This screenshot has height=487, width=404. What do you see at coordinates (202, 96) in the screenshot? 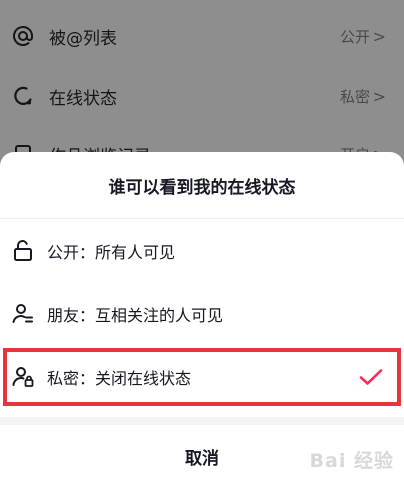
I see `settings-row-online-status: 在线状态 私密 >` at bounding box center [202, 96].